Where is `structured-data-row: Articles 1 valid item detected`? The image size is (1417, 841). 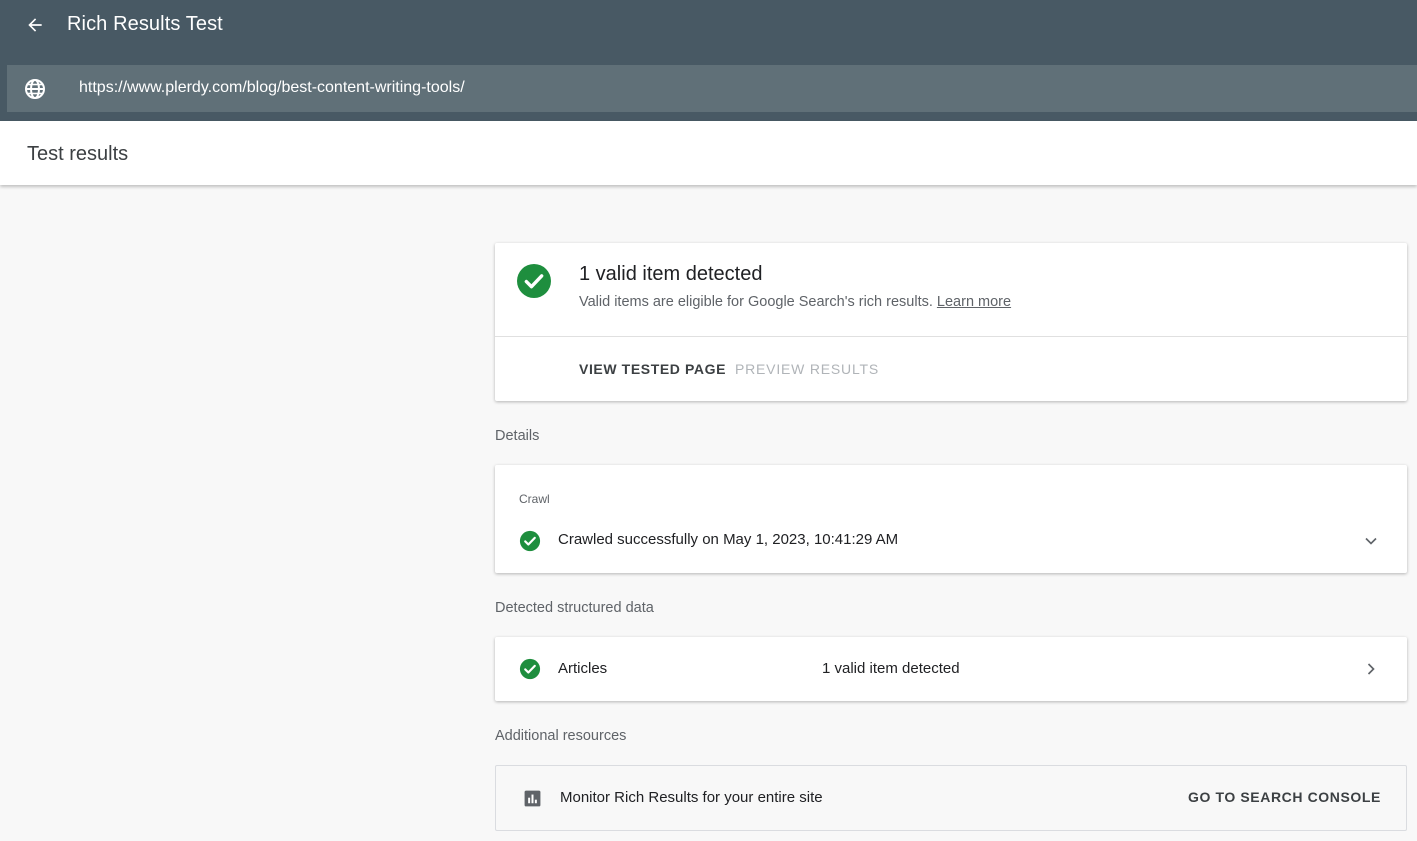 structured-data-row: Articles 1 valid item detected is located at coordinates (951, 669).